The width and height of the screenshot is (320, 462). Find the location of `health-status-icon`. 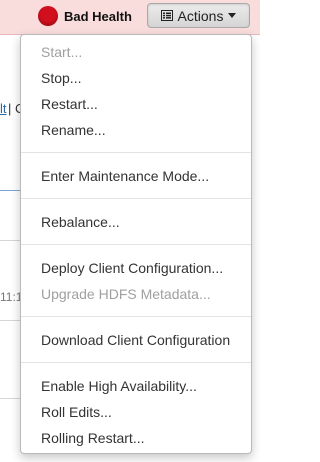

health-status-icon is located at coordinates (48, 16).